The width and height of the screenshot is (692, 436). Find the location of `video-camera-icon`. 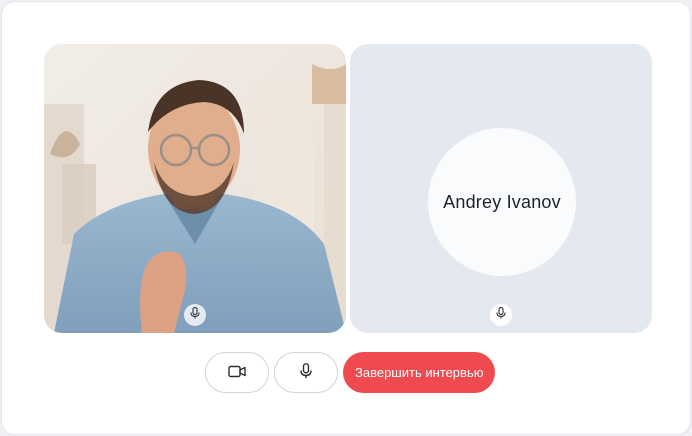

video-camera-icon is located at coordinates (237, 373).